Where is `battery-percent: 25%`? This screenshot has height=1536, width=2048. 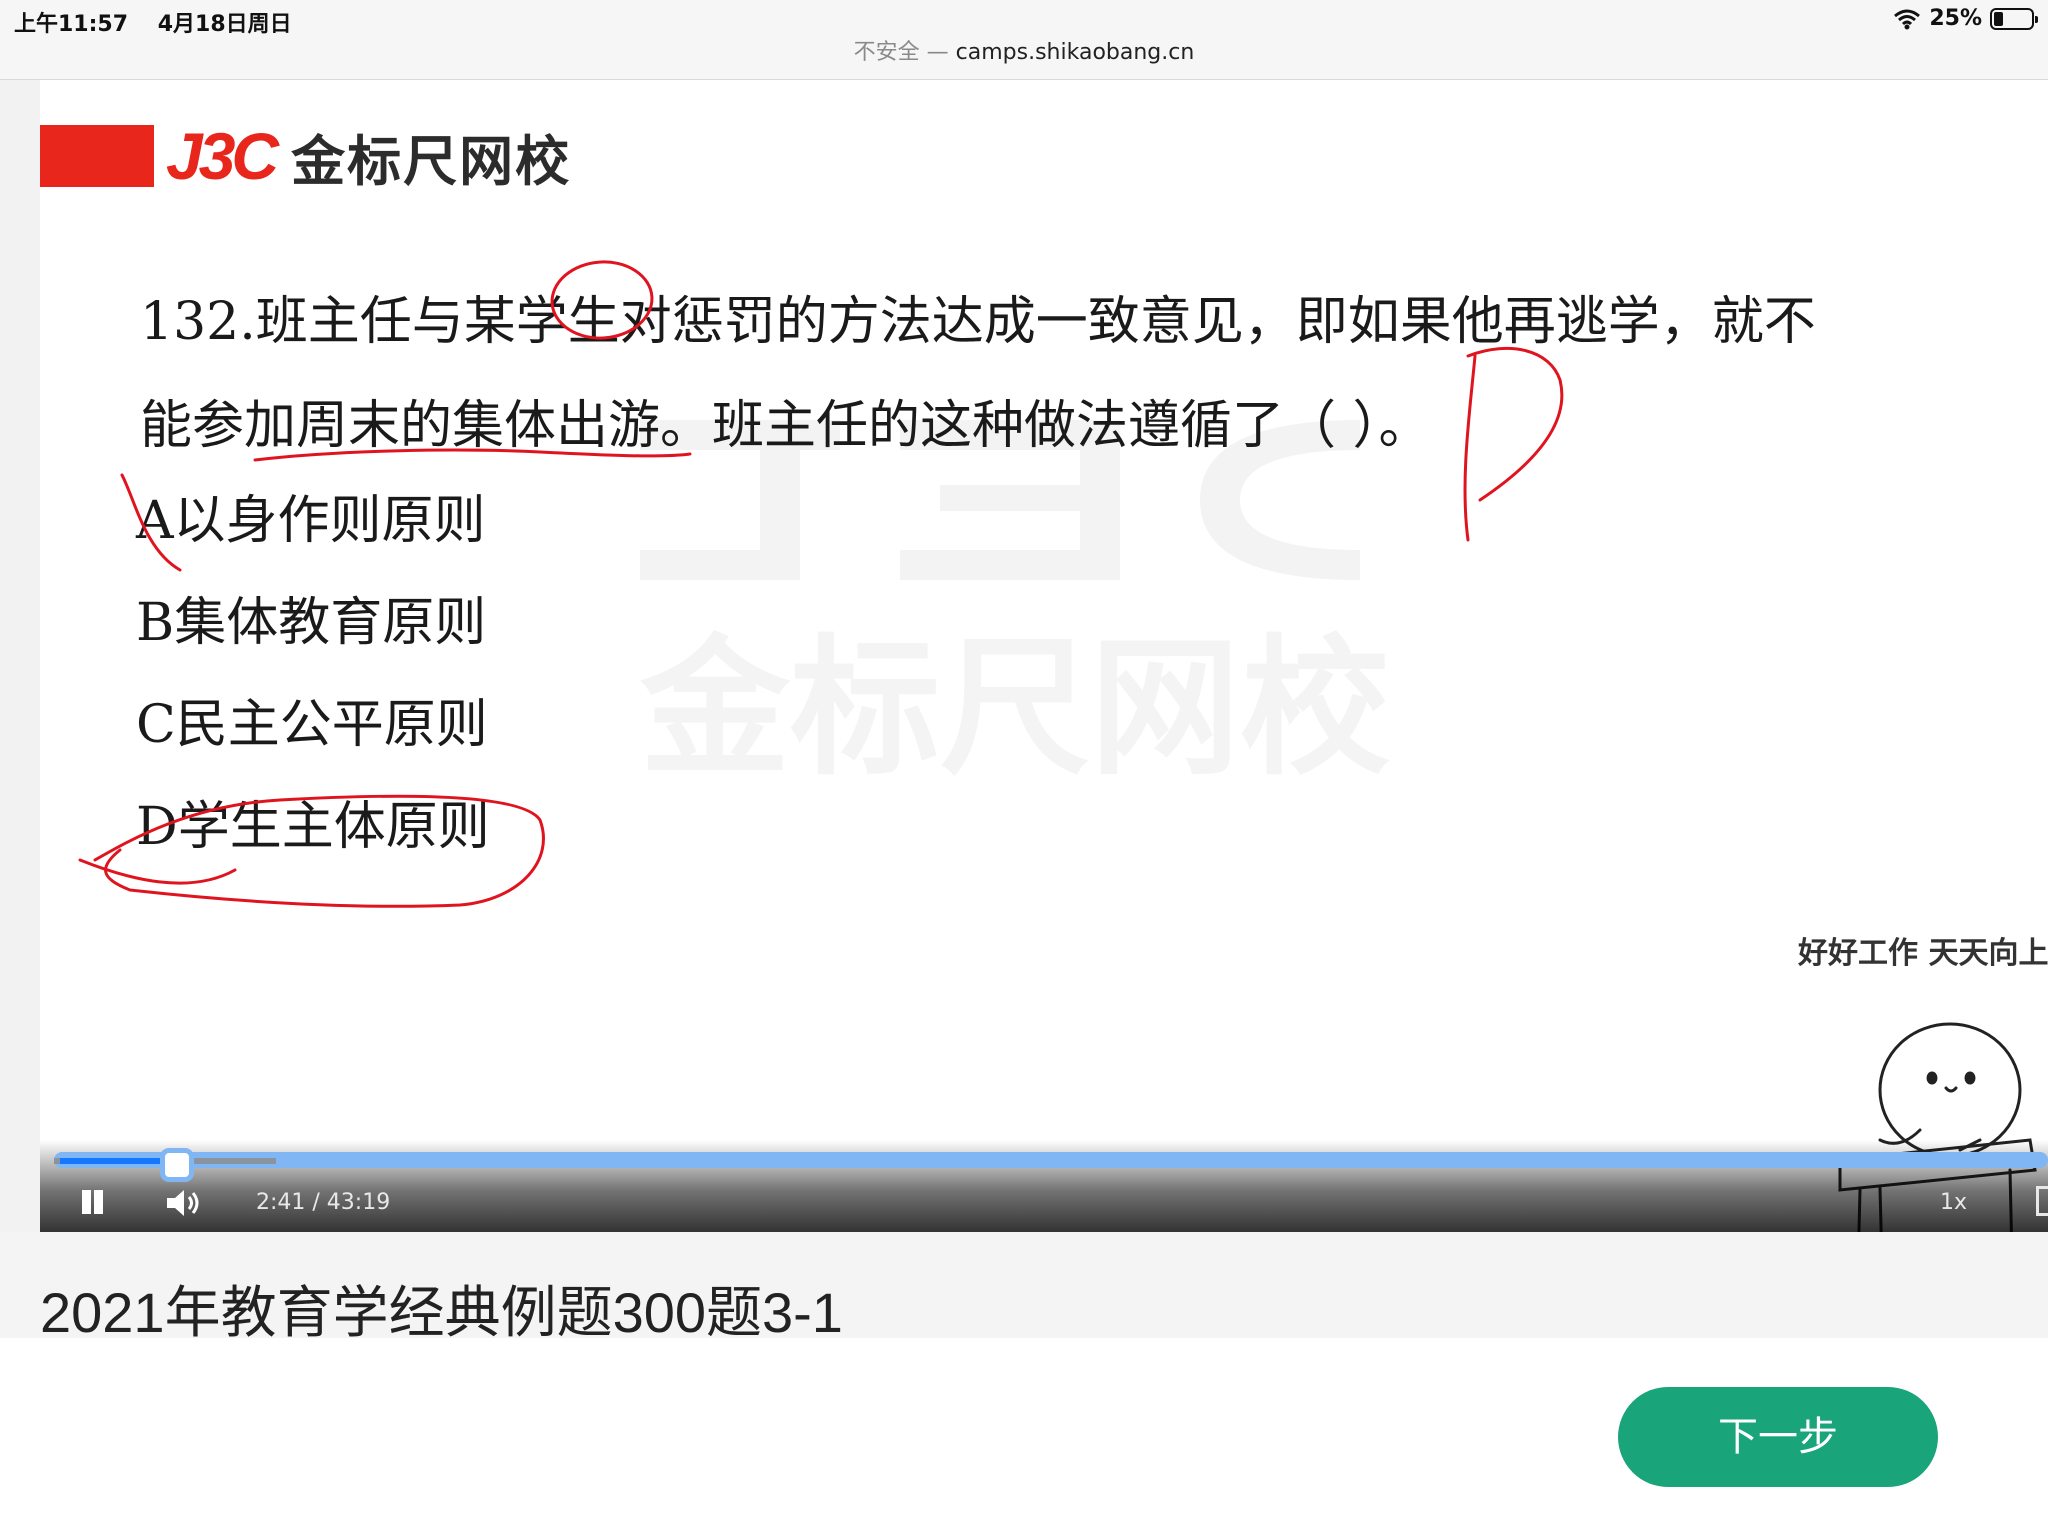 battery-percent: 25% is located at coordinates (1955, 18).